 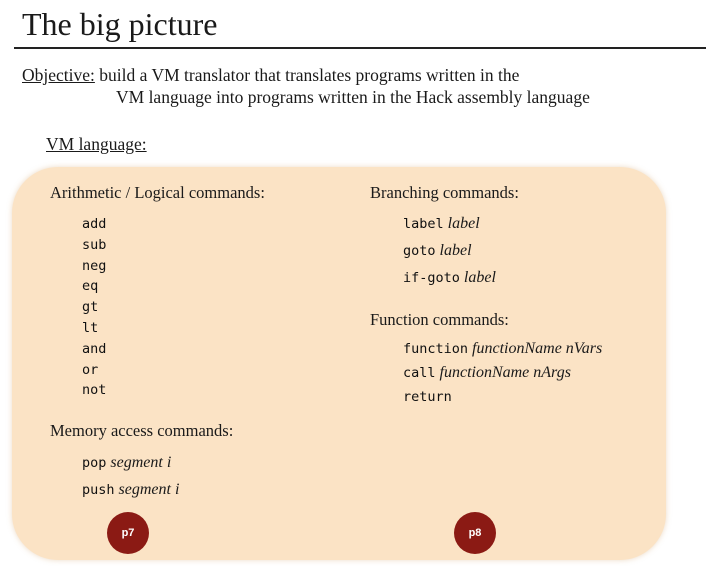 I want to click on command-keyword: push, so click(x=98, y=490).